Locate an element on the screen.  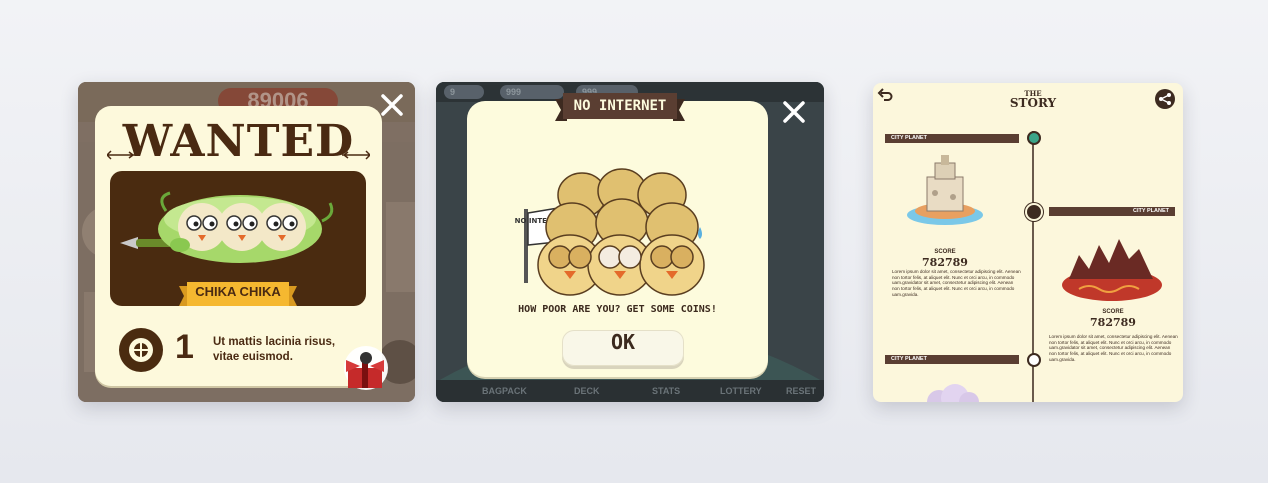
bounty-coin-icon is located at coordinates (141, 350).